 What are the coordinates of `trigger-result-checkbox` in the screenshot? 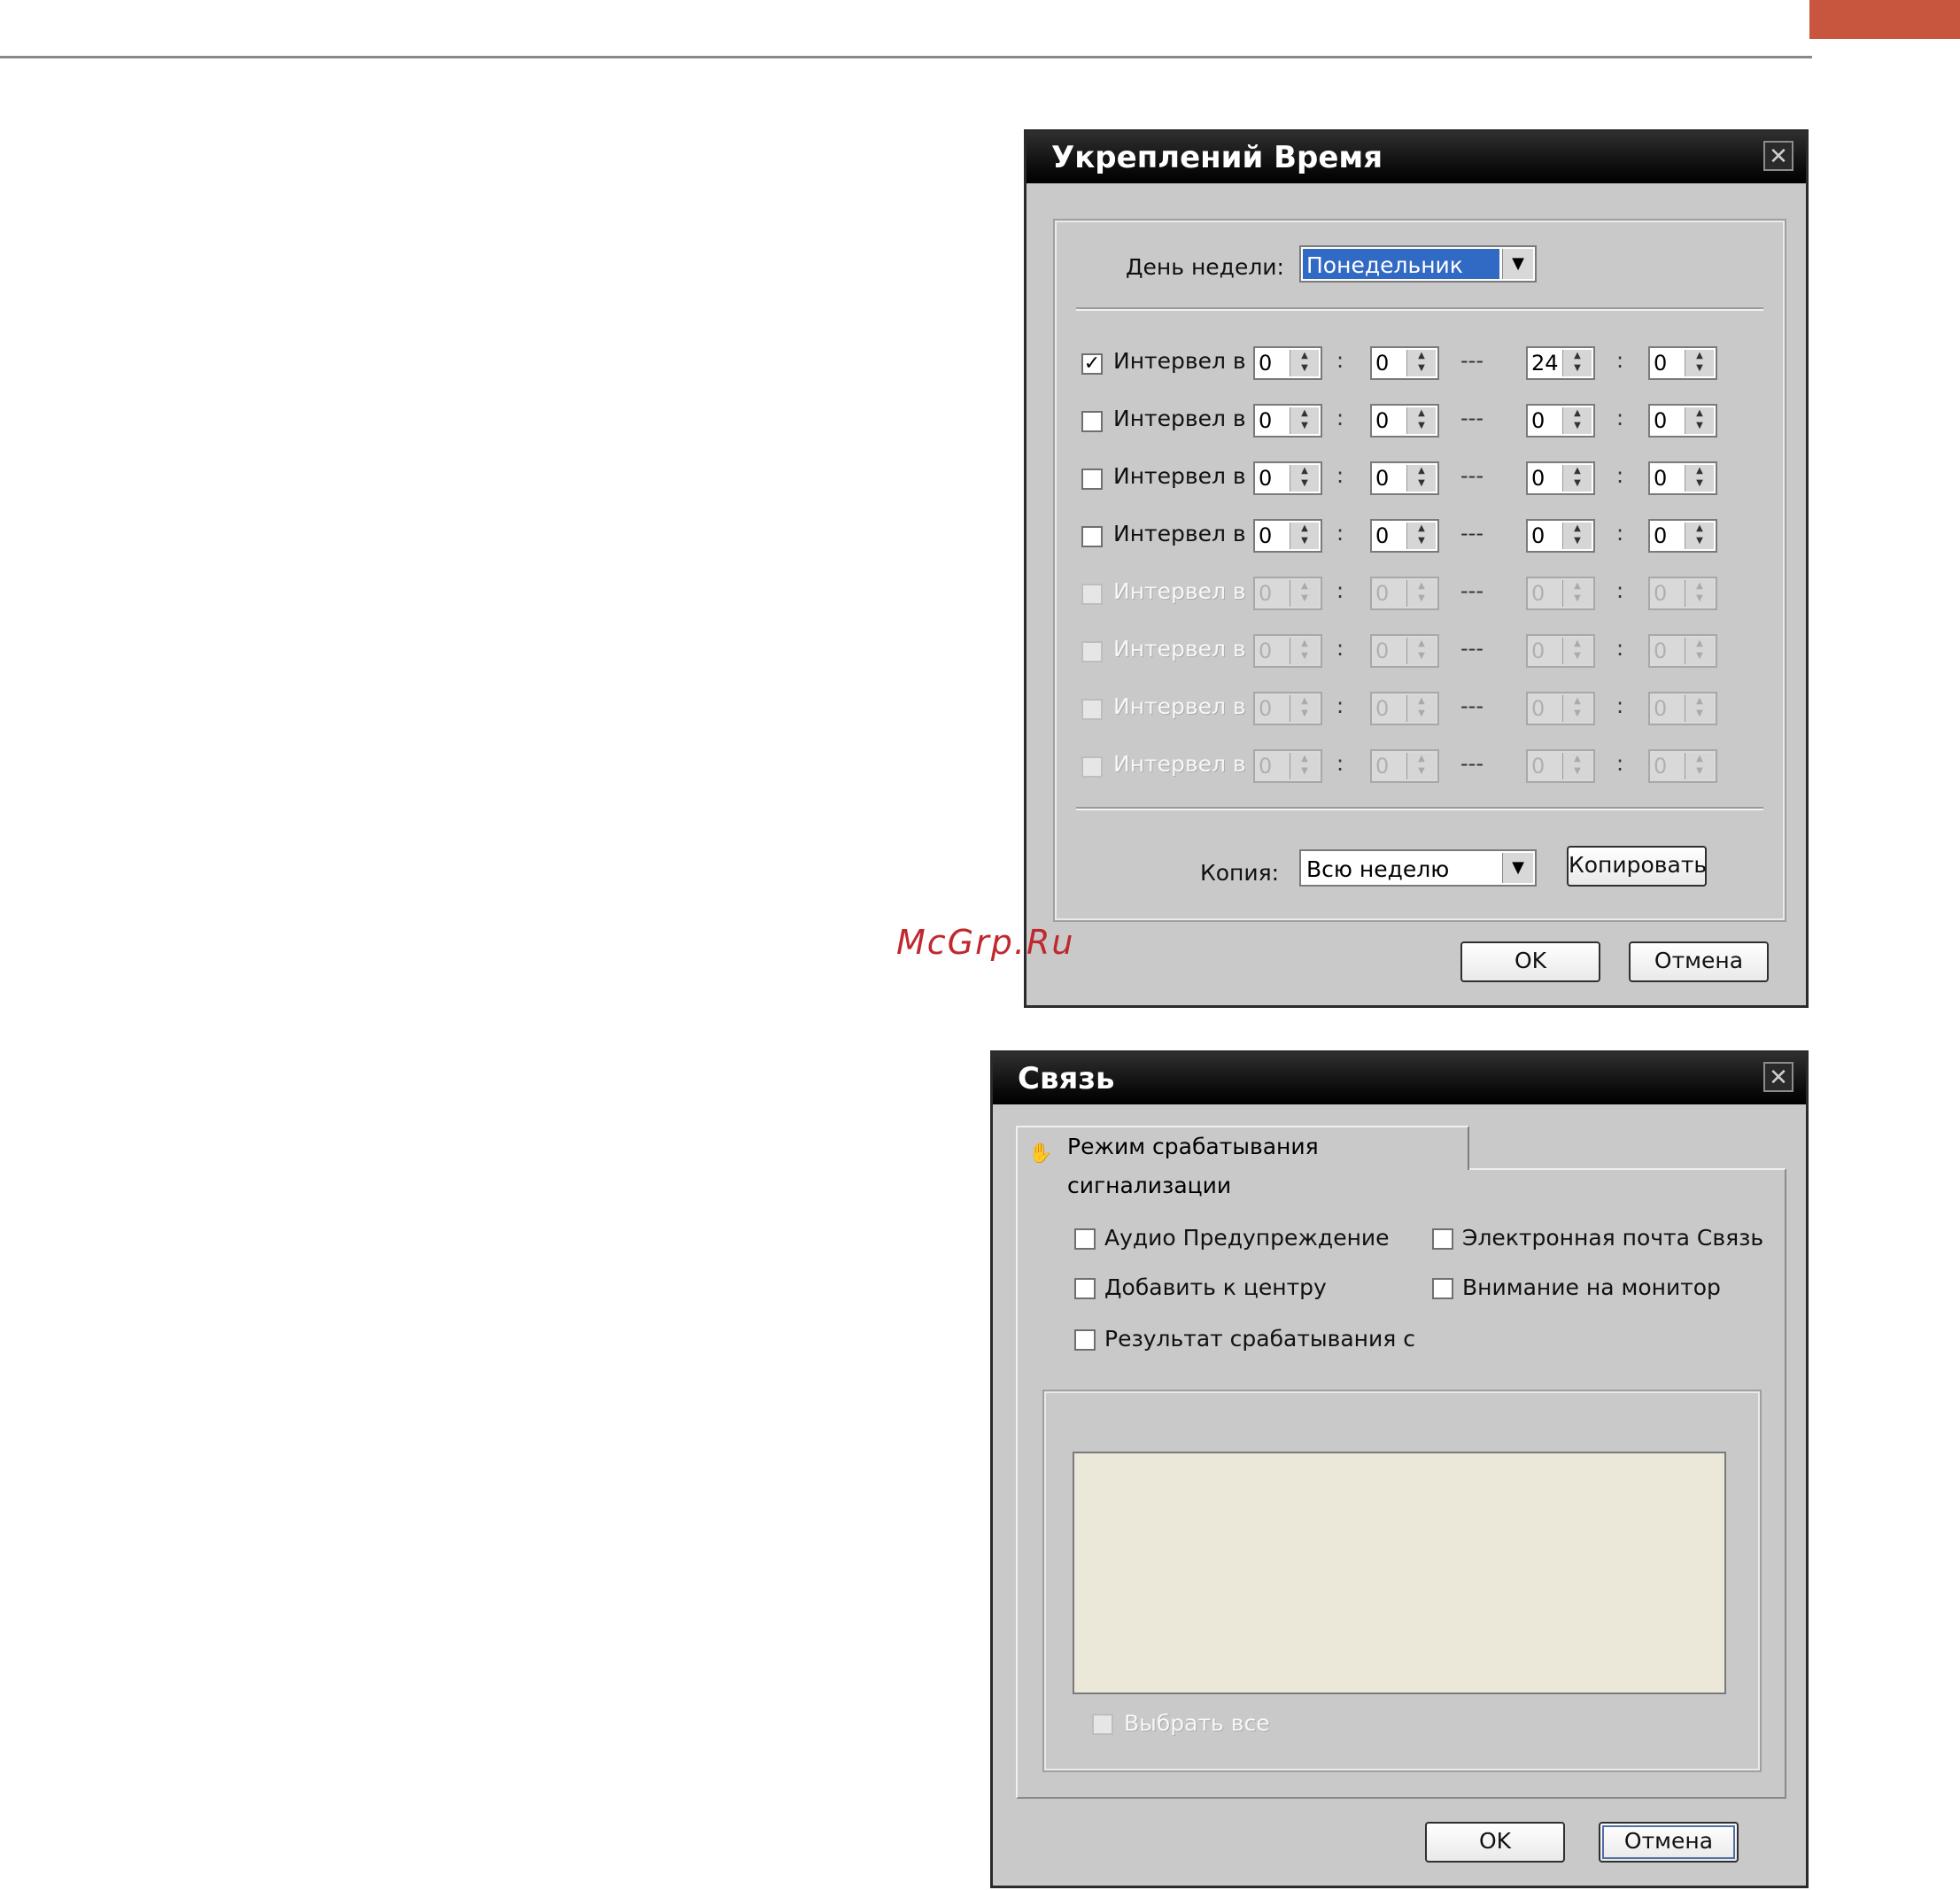 It's located at (1085, 1340).